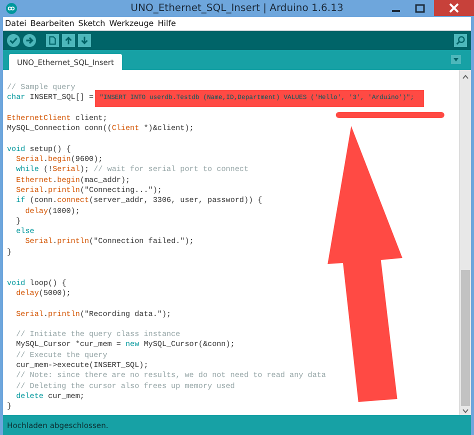  Describe the element at coordinates (92, 23) in the screenshot. I see `menu-item: Sketch` at that location.